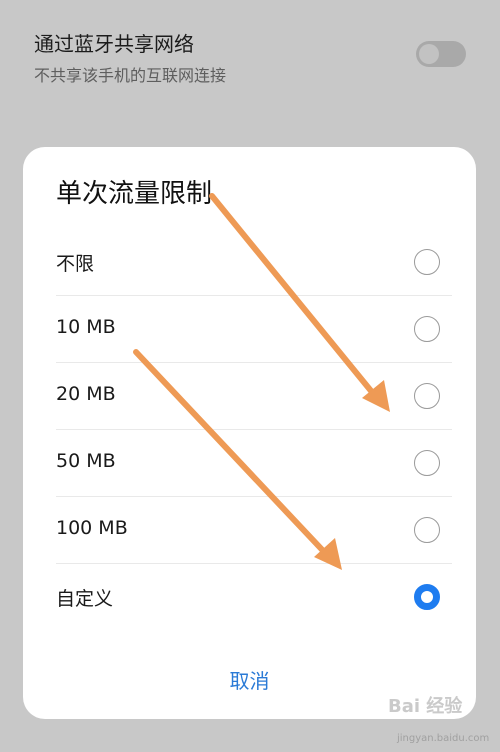 The image size is (500, 752). Describe the element at coordinates (134, 194) in the screenshot. I see `dialog-title: 单次流量限制` at that location.